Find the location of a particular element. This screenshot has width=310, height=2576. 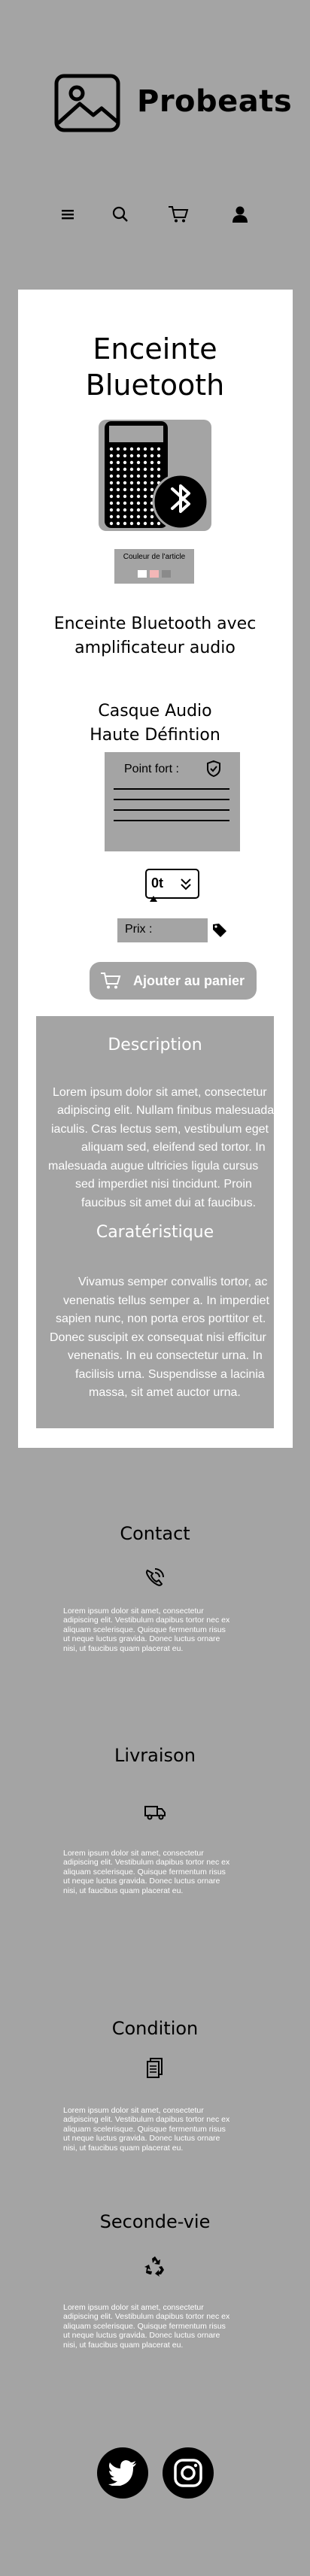

description-line: sed imperdiet nisi tincidunt. Proin is located at coordinates (163, 1184).